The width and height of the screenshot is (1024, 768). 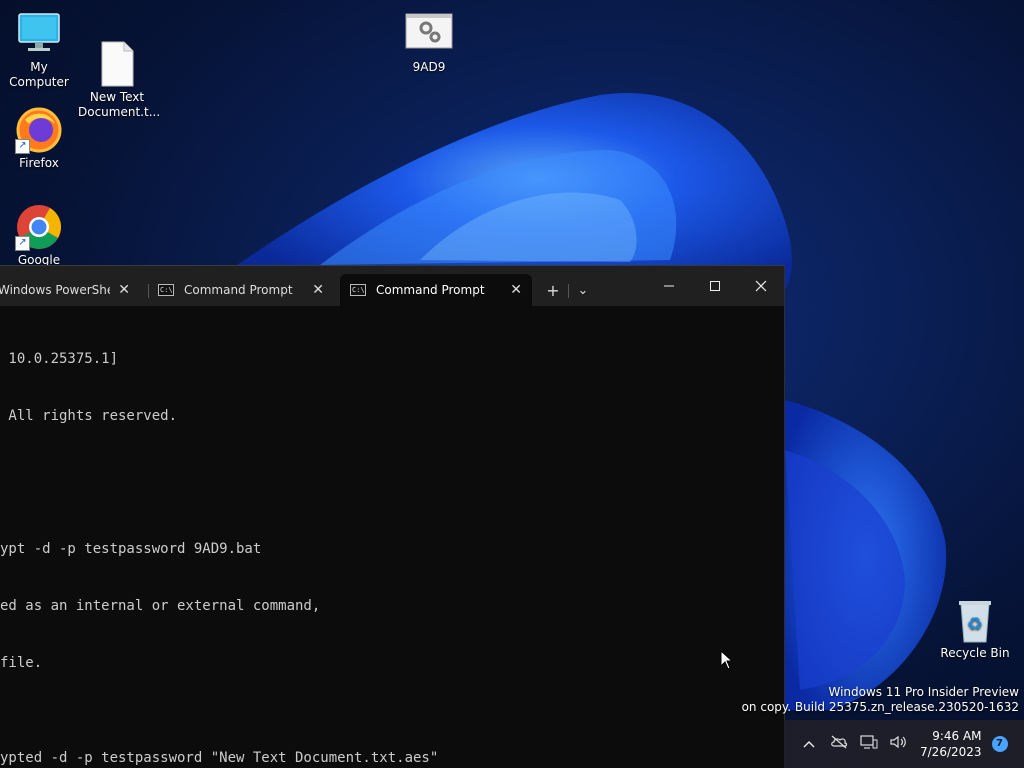 What do you see at coordinates (727, 660) in the screenshot?
I see `mouse-cursor-icon` at bounding box center [727, 660].